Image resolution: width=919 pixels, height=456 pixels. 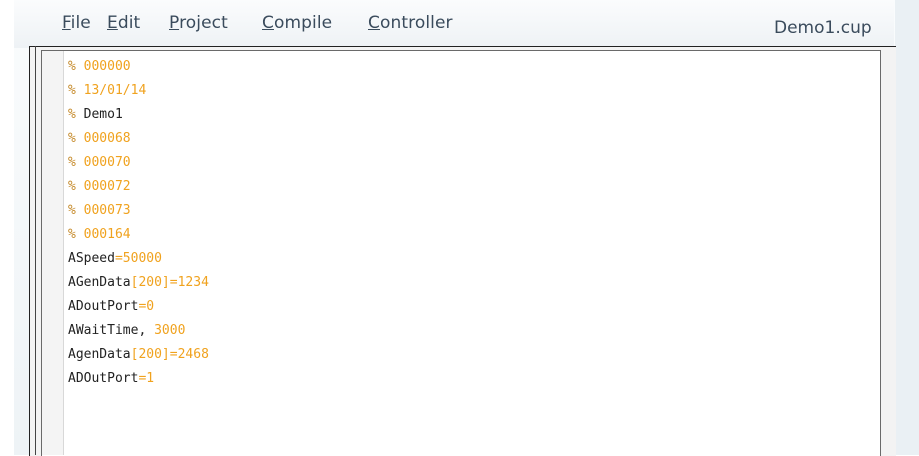 I want to click on code-token: AgenData, so click(x=99, y=354).